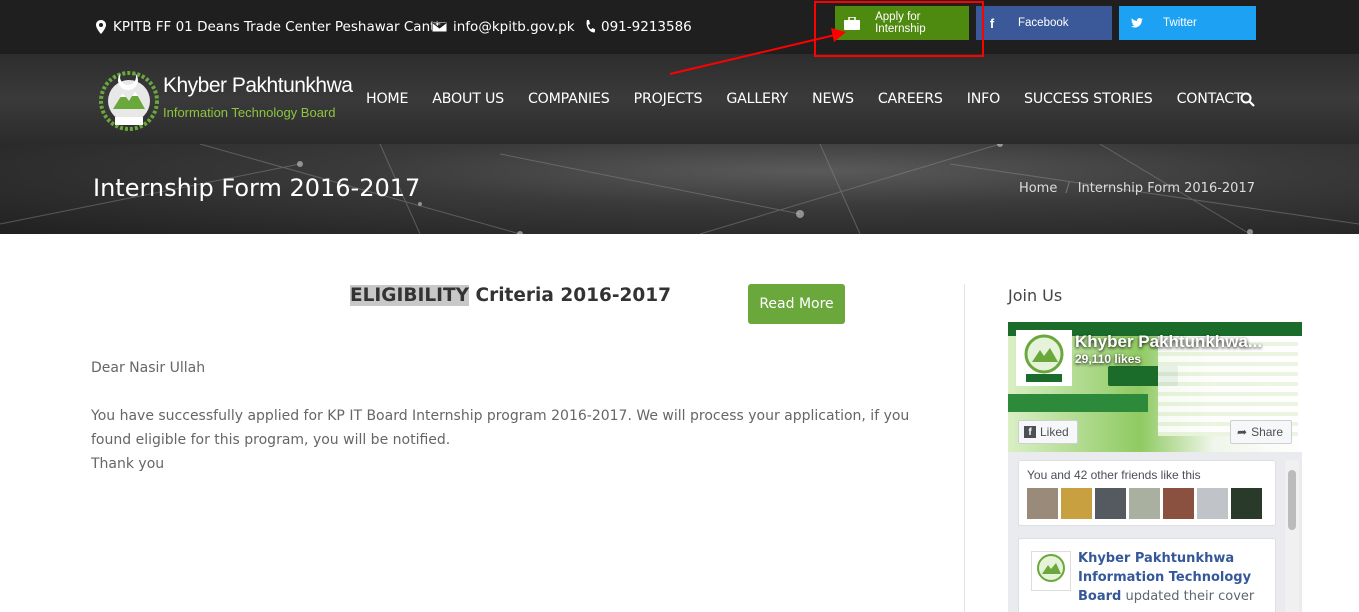 The width and height of the screenshot is (1359, 612). Describe the element at coordinates (668, 99) in the screenshot. I see `nav-item-projects: PROJECTS` at that location.